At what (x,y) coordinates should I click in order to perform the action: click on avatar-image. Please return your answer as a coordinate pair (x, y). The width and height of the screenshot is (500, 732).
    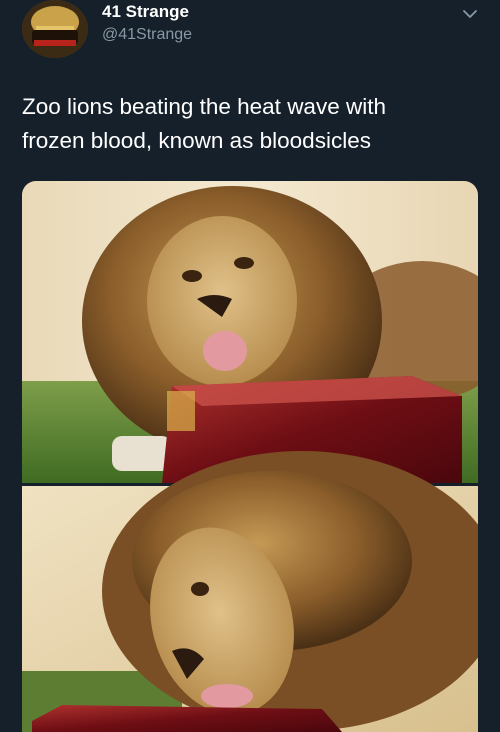
    Looking at the image, I should click on (55, 29).